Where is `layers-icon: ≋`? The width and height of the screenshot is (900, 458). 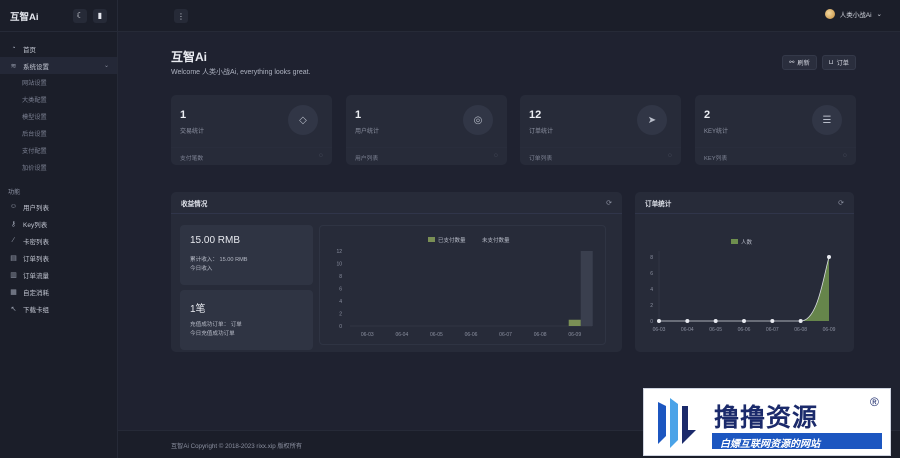
layers-icon: ≋ is located at coordinates (13, 66).